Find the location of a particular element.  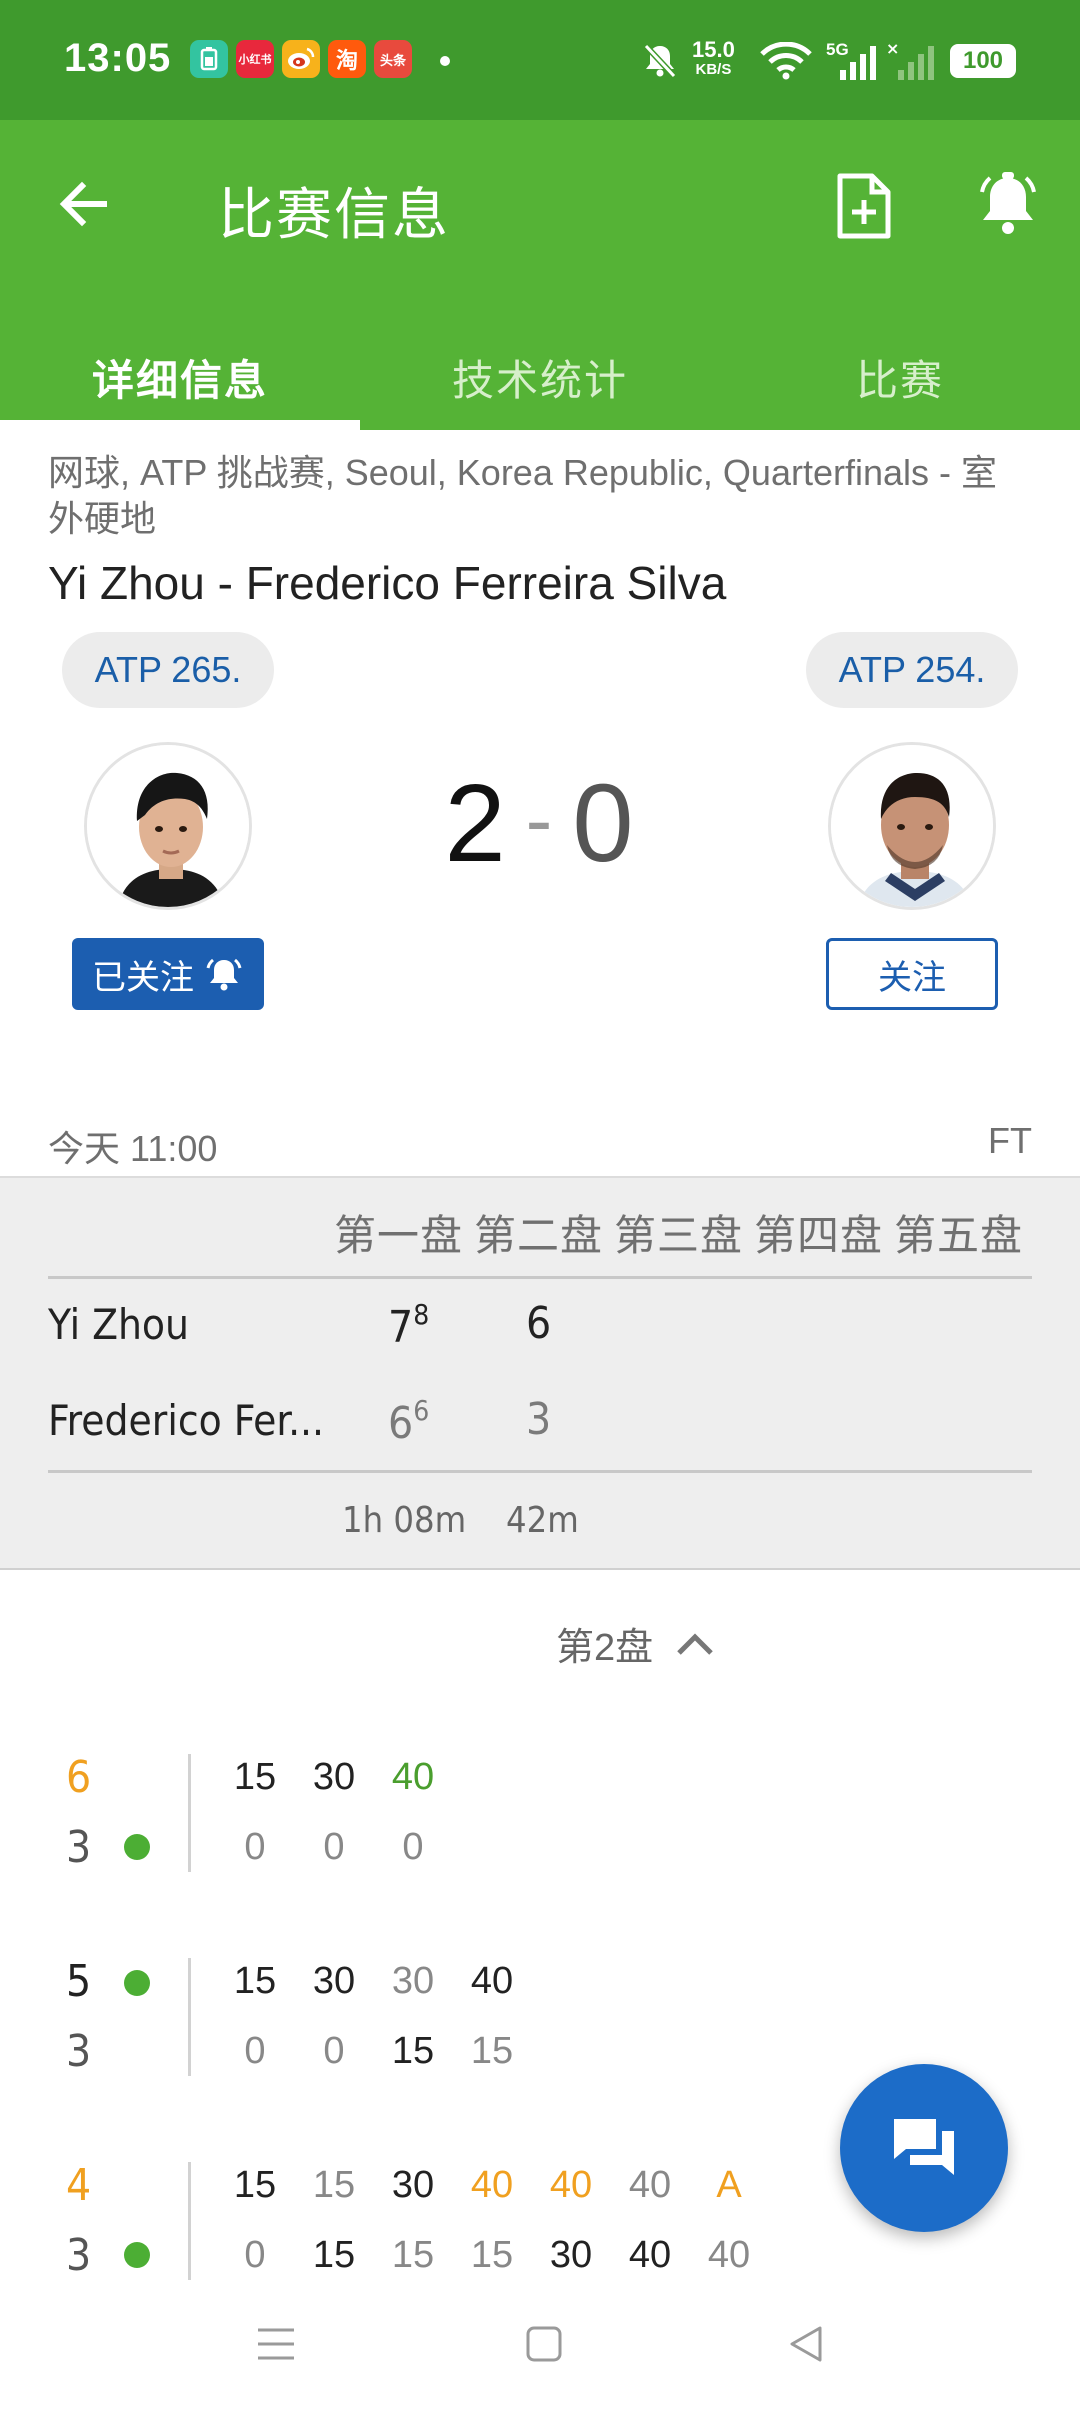

back-icon is located at coordinates (806, 2344).